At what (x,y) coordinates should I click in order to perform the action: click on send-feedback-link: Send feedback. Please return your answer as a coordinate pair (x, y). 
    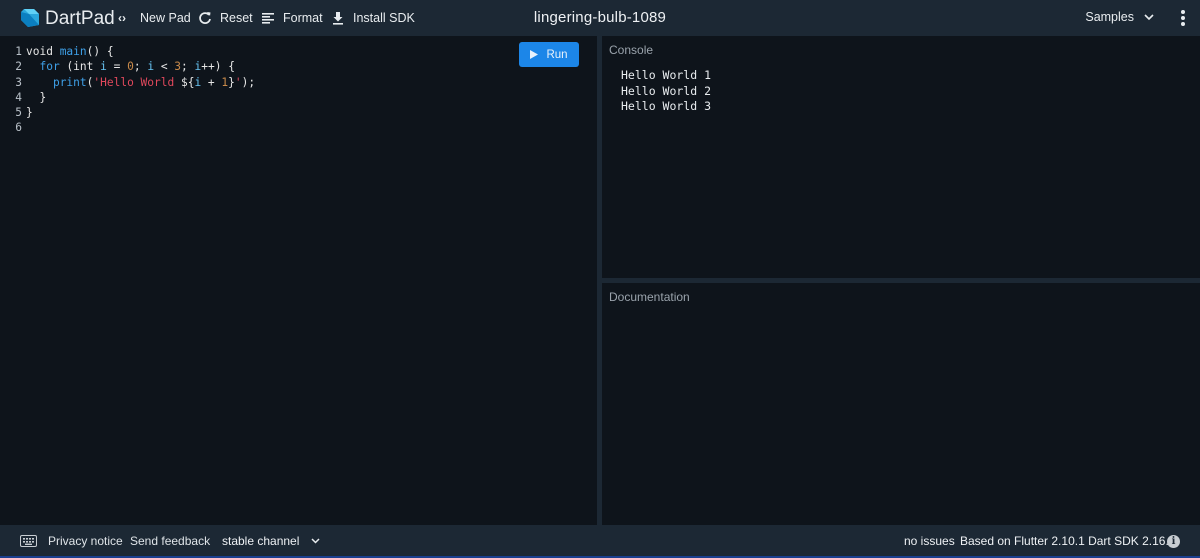
    Looking at the image, I should click on (170, 541).